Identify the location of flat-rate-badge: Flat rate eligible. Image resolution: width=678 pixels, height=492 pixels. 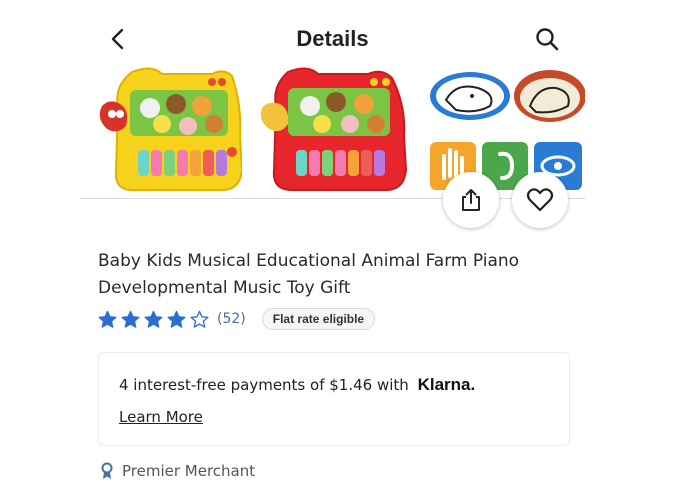
(318, 319).